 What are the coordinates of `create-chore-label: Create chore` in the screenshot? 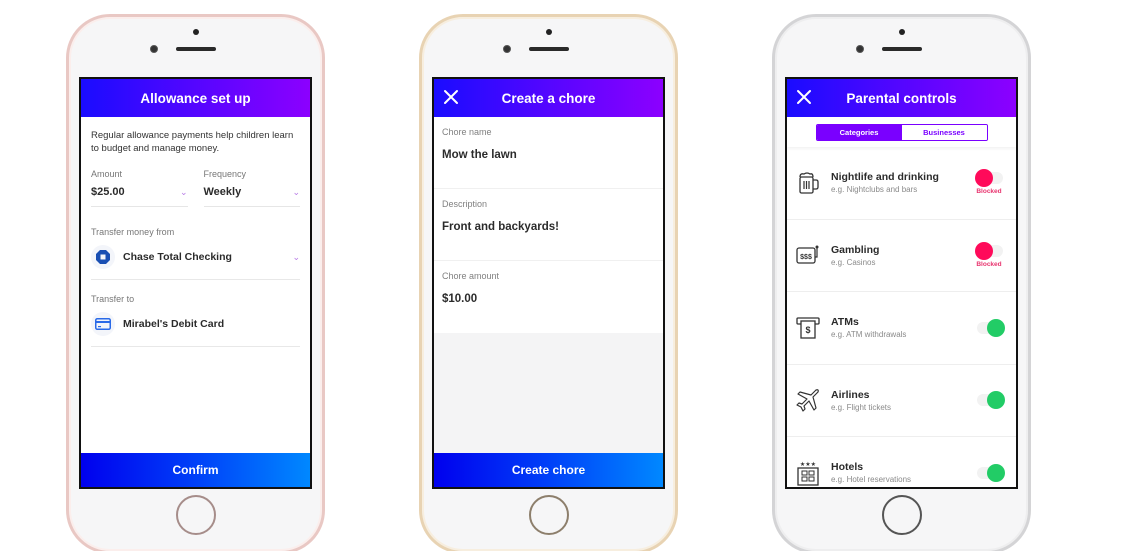 It's located at (548, 470).